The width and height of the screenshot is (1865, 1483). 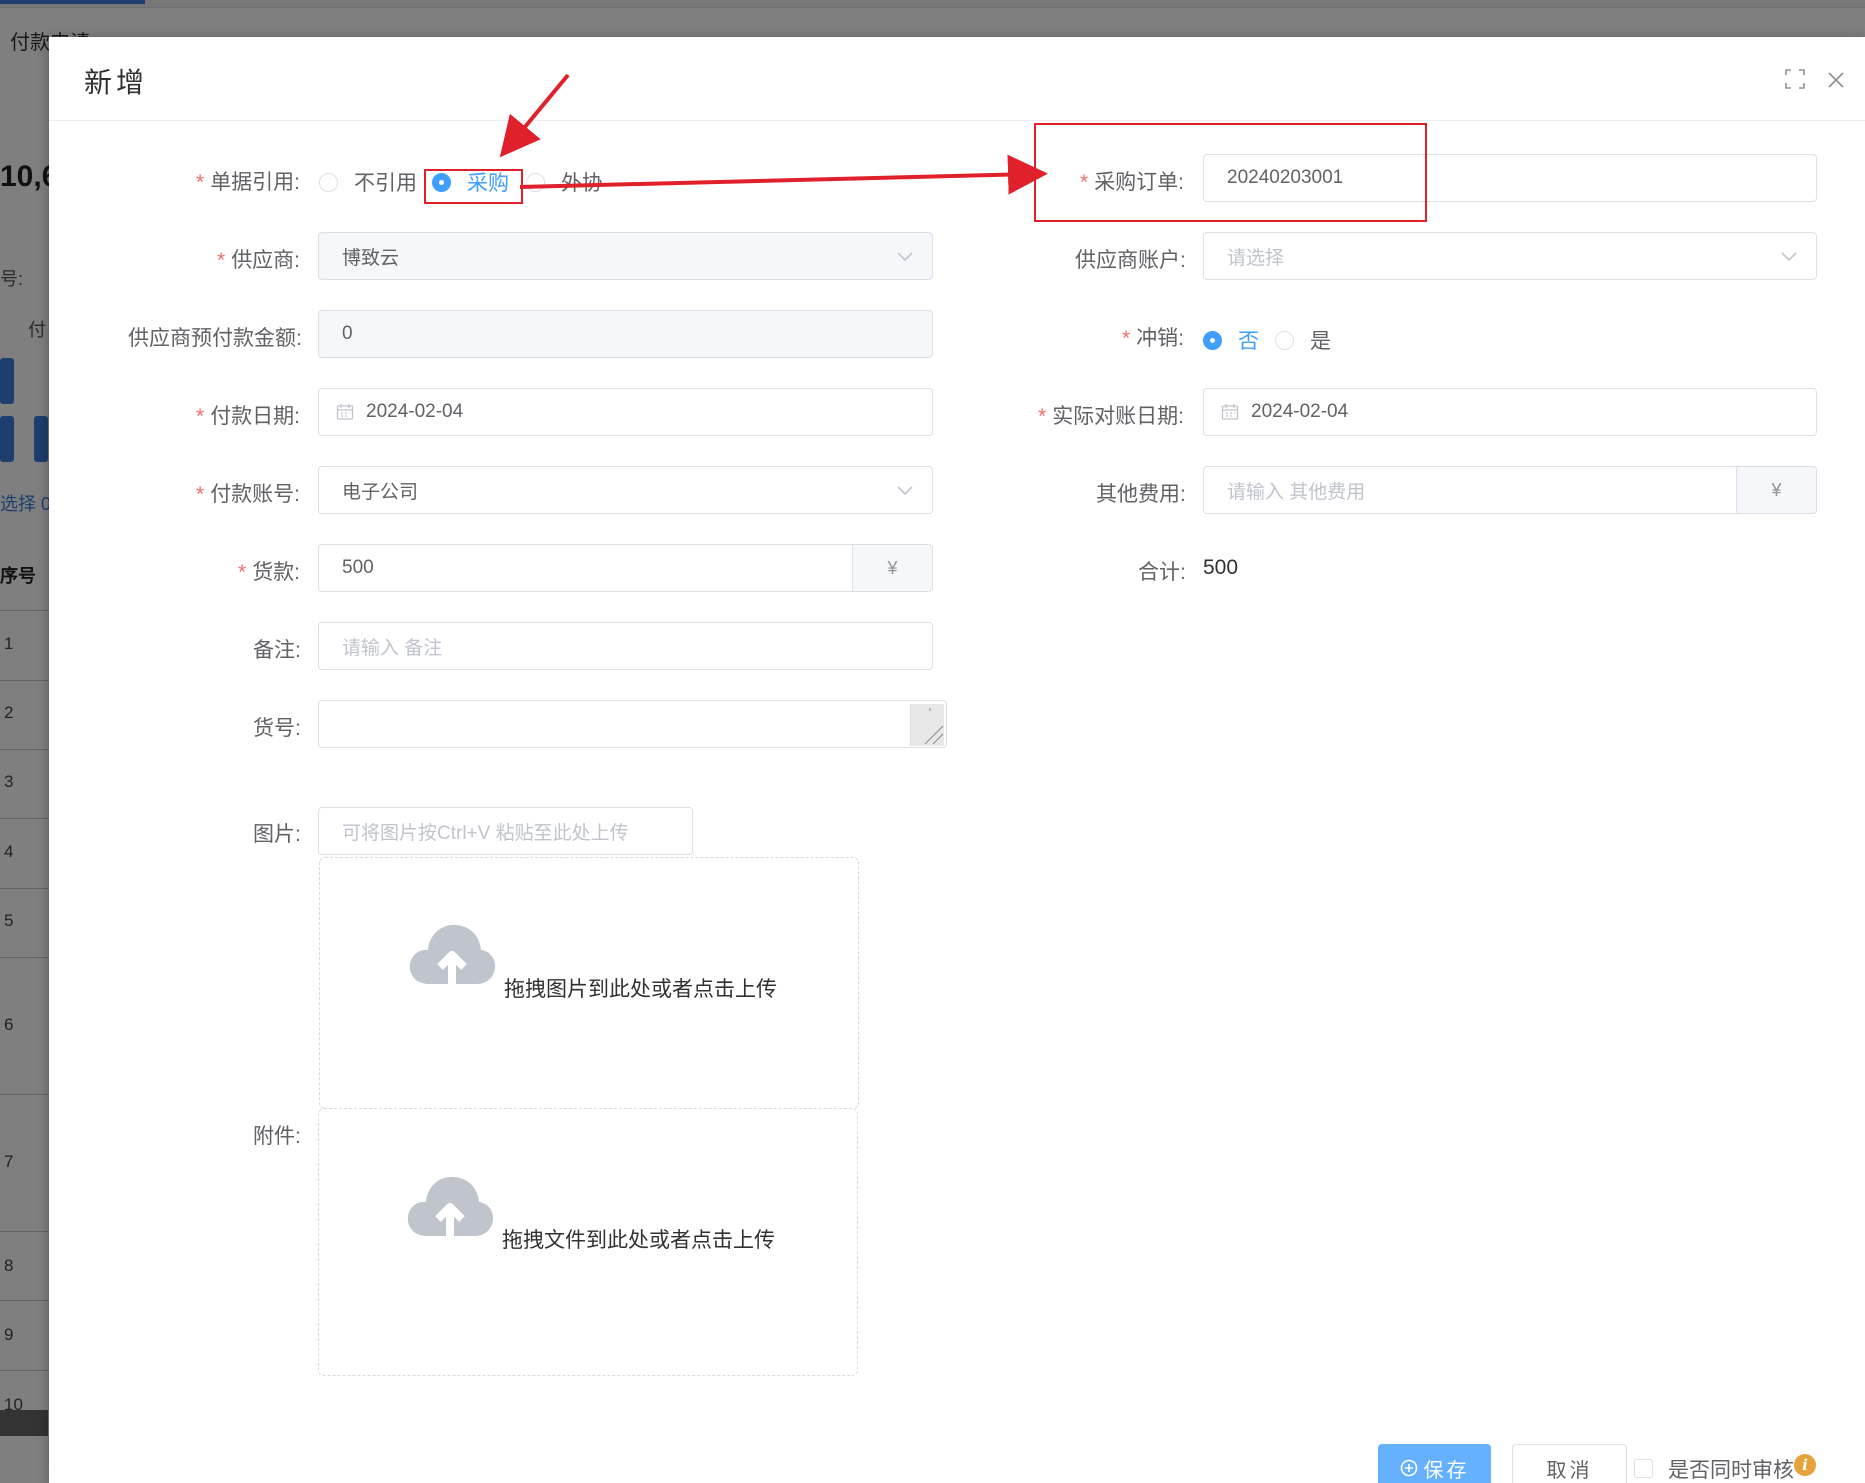 What do you see at coordinates (1231, 340) in the screenshot?
I see `radio-write-off-no: 否` at bounding box center [1231, 340].